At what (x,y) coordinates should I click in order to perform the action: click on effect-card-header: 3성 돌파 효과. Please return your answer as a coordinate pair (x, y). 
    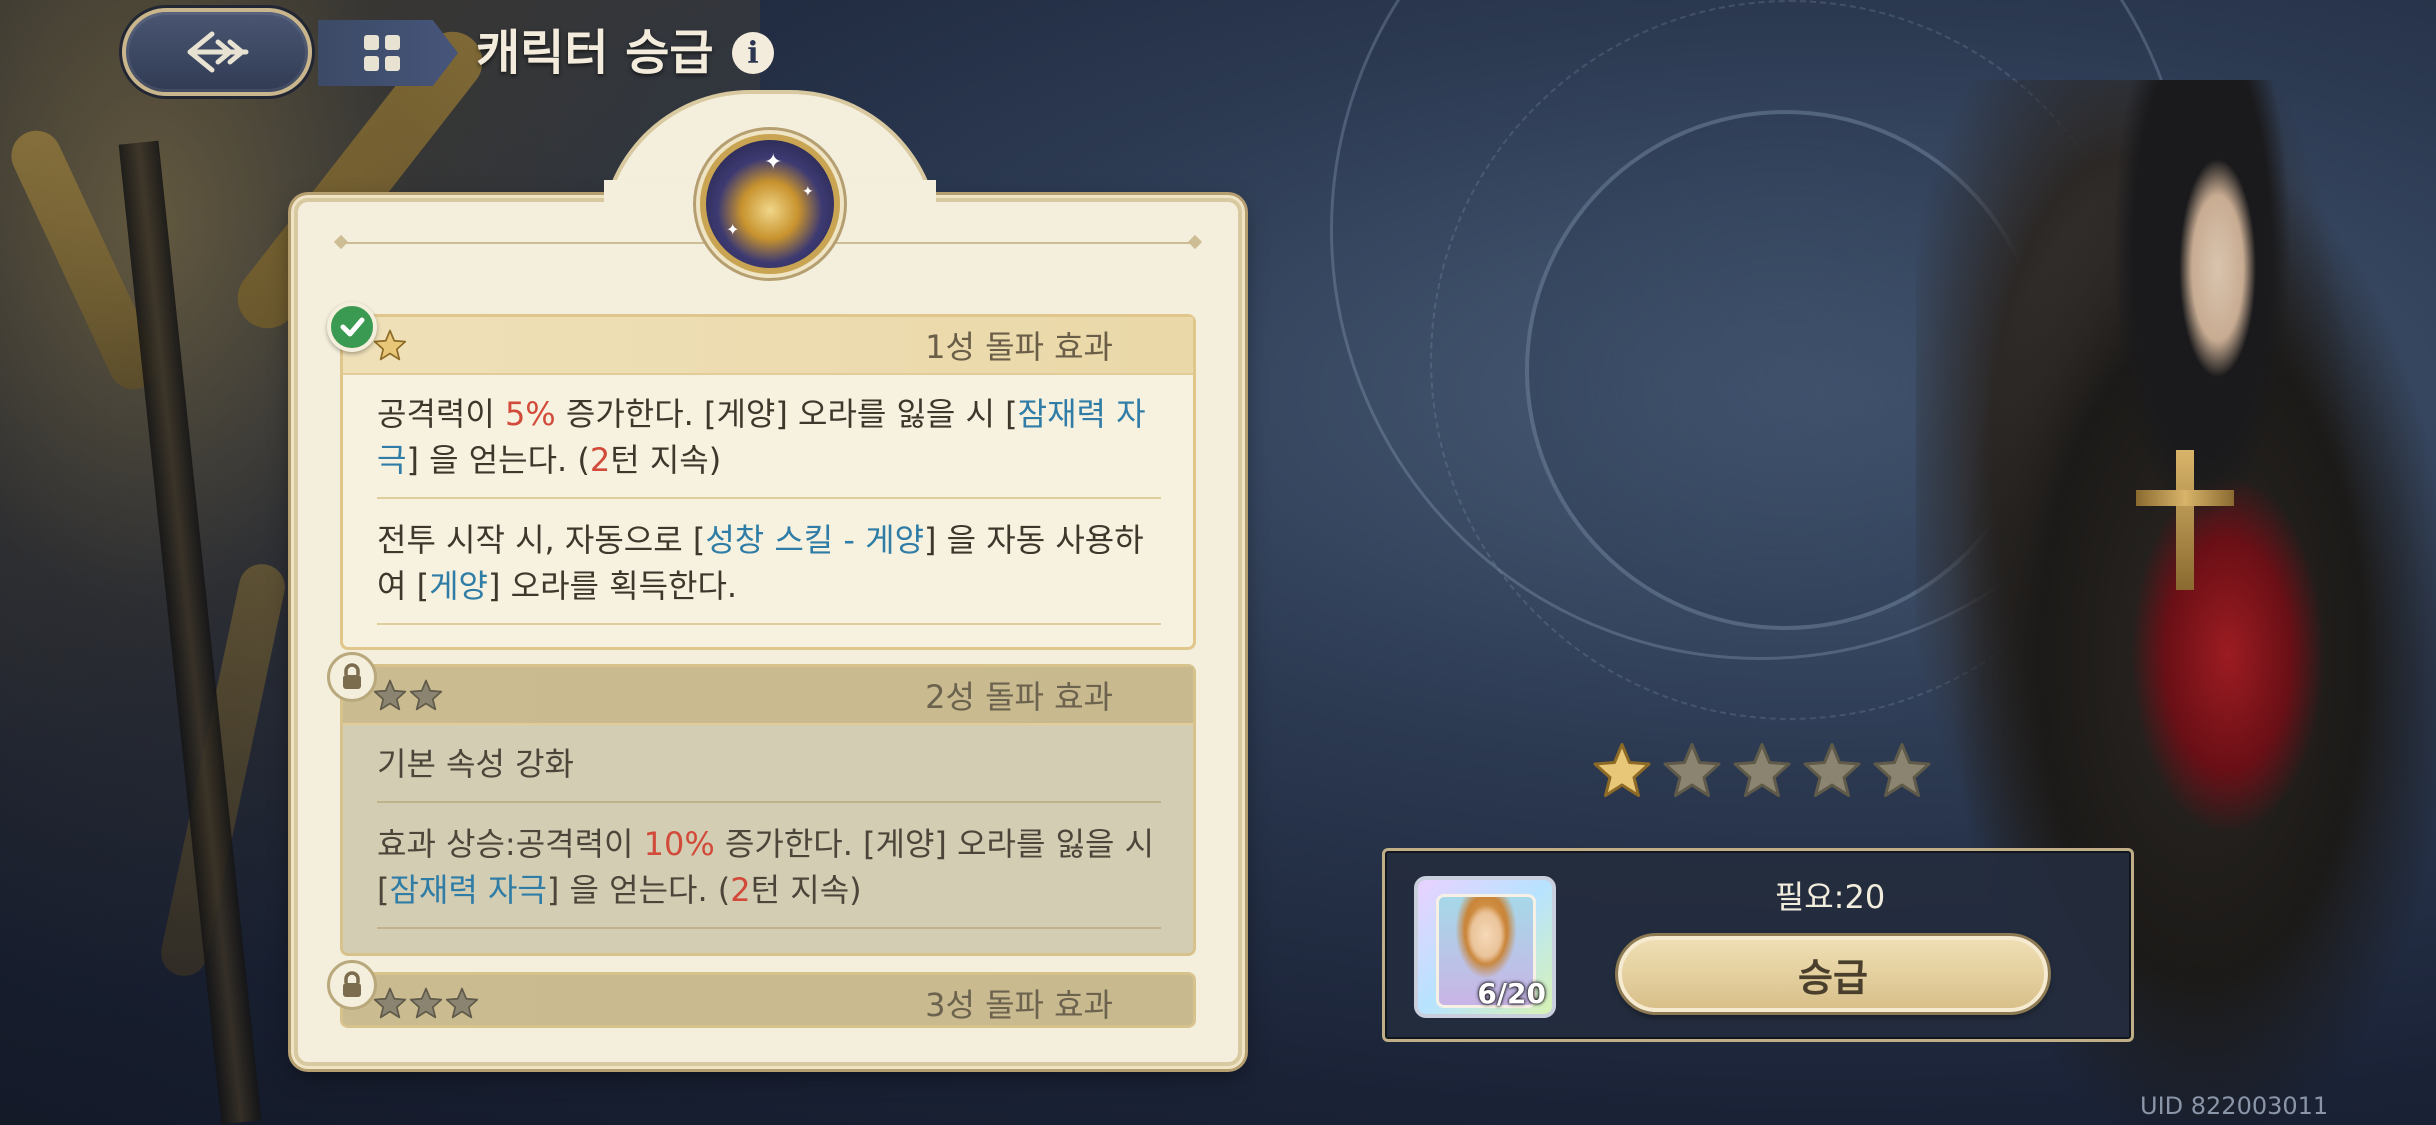
    Looking at the image, I should click on (768, 1000).